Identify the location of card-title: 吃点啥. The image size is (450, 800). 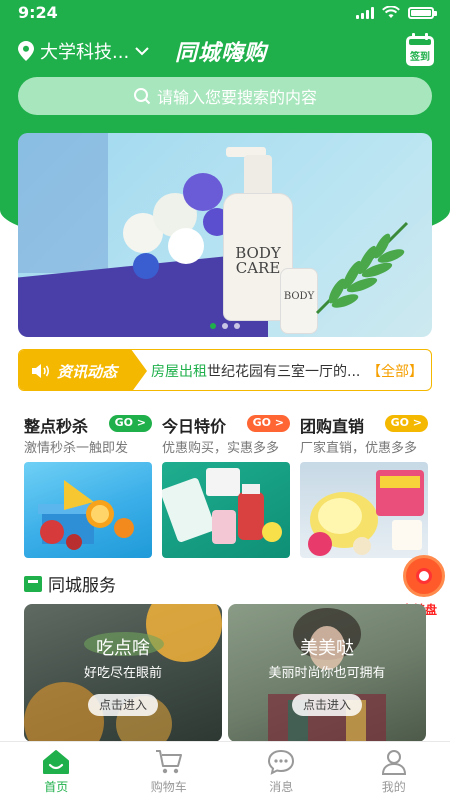
(123, 648).